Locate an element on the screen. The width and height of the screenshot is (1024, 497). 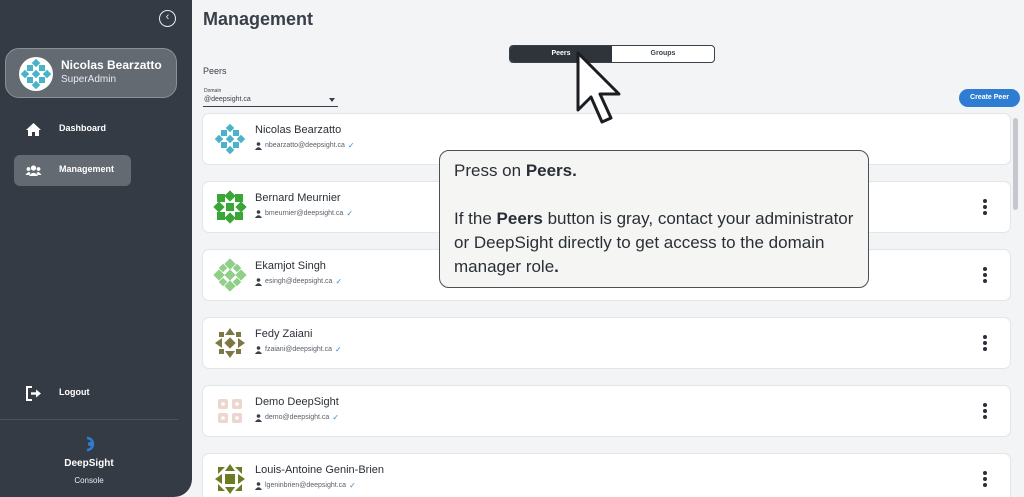
peer-name: Ekamjot Singh is located at coordinates (290, 266).